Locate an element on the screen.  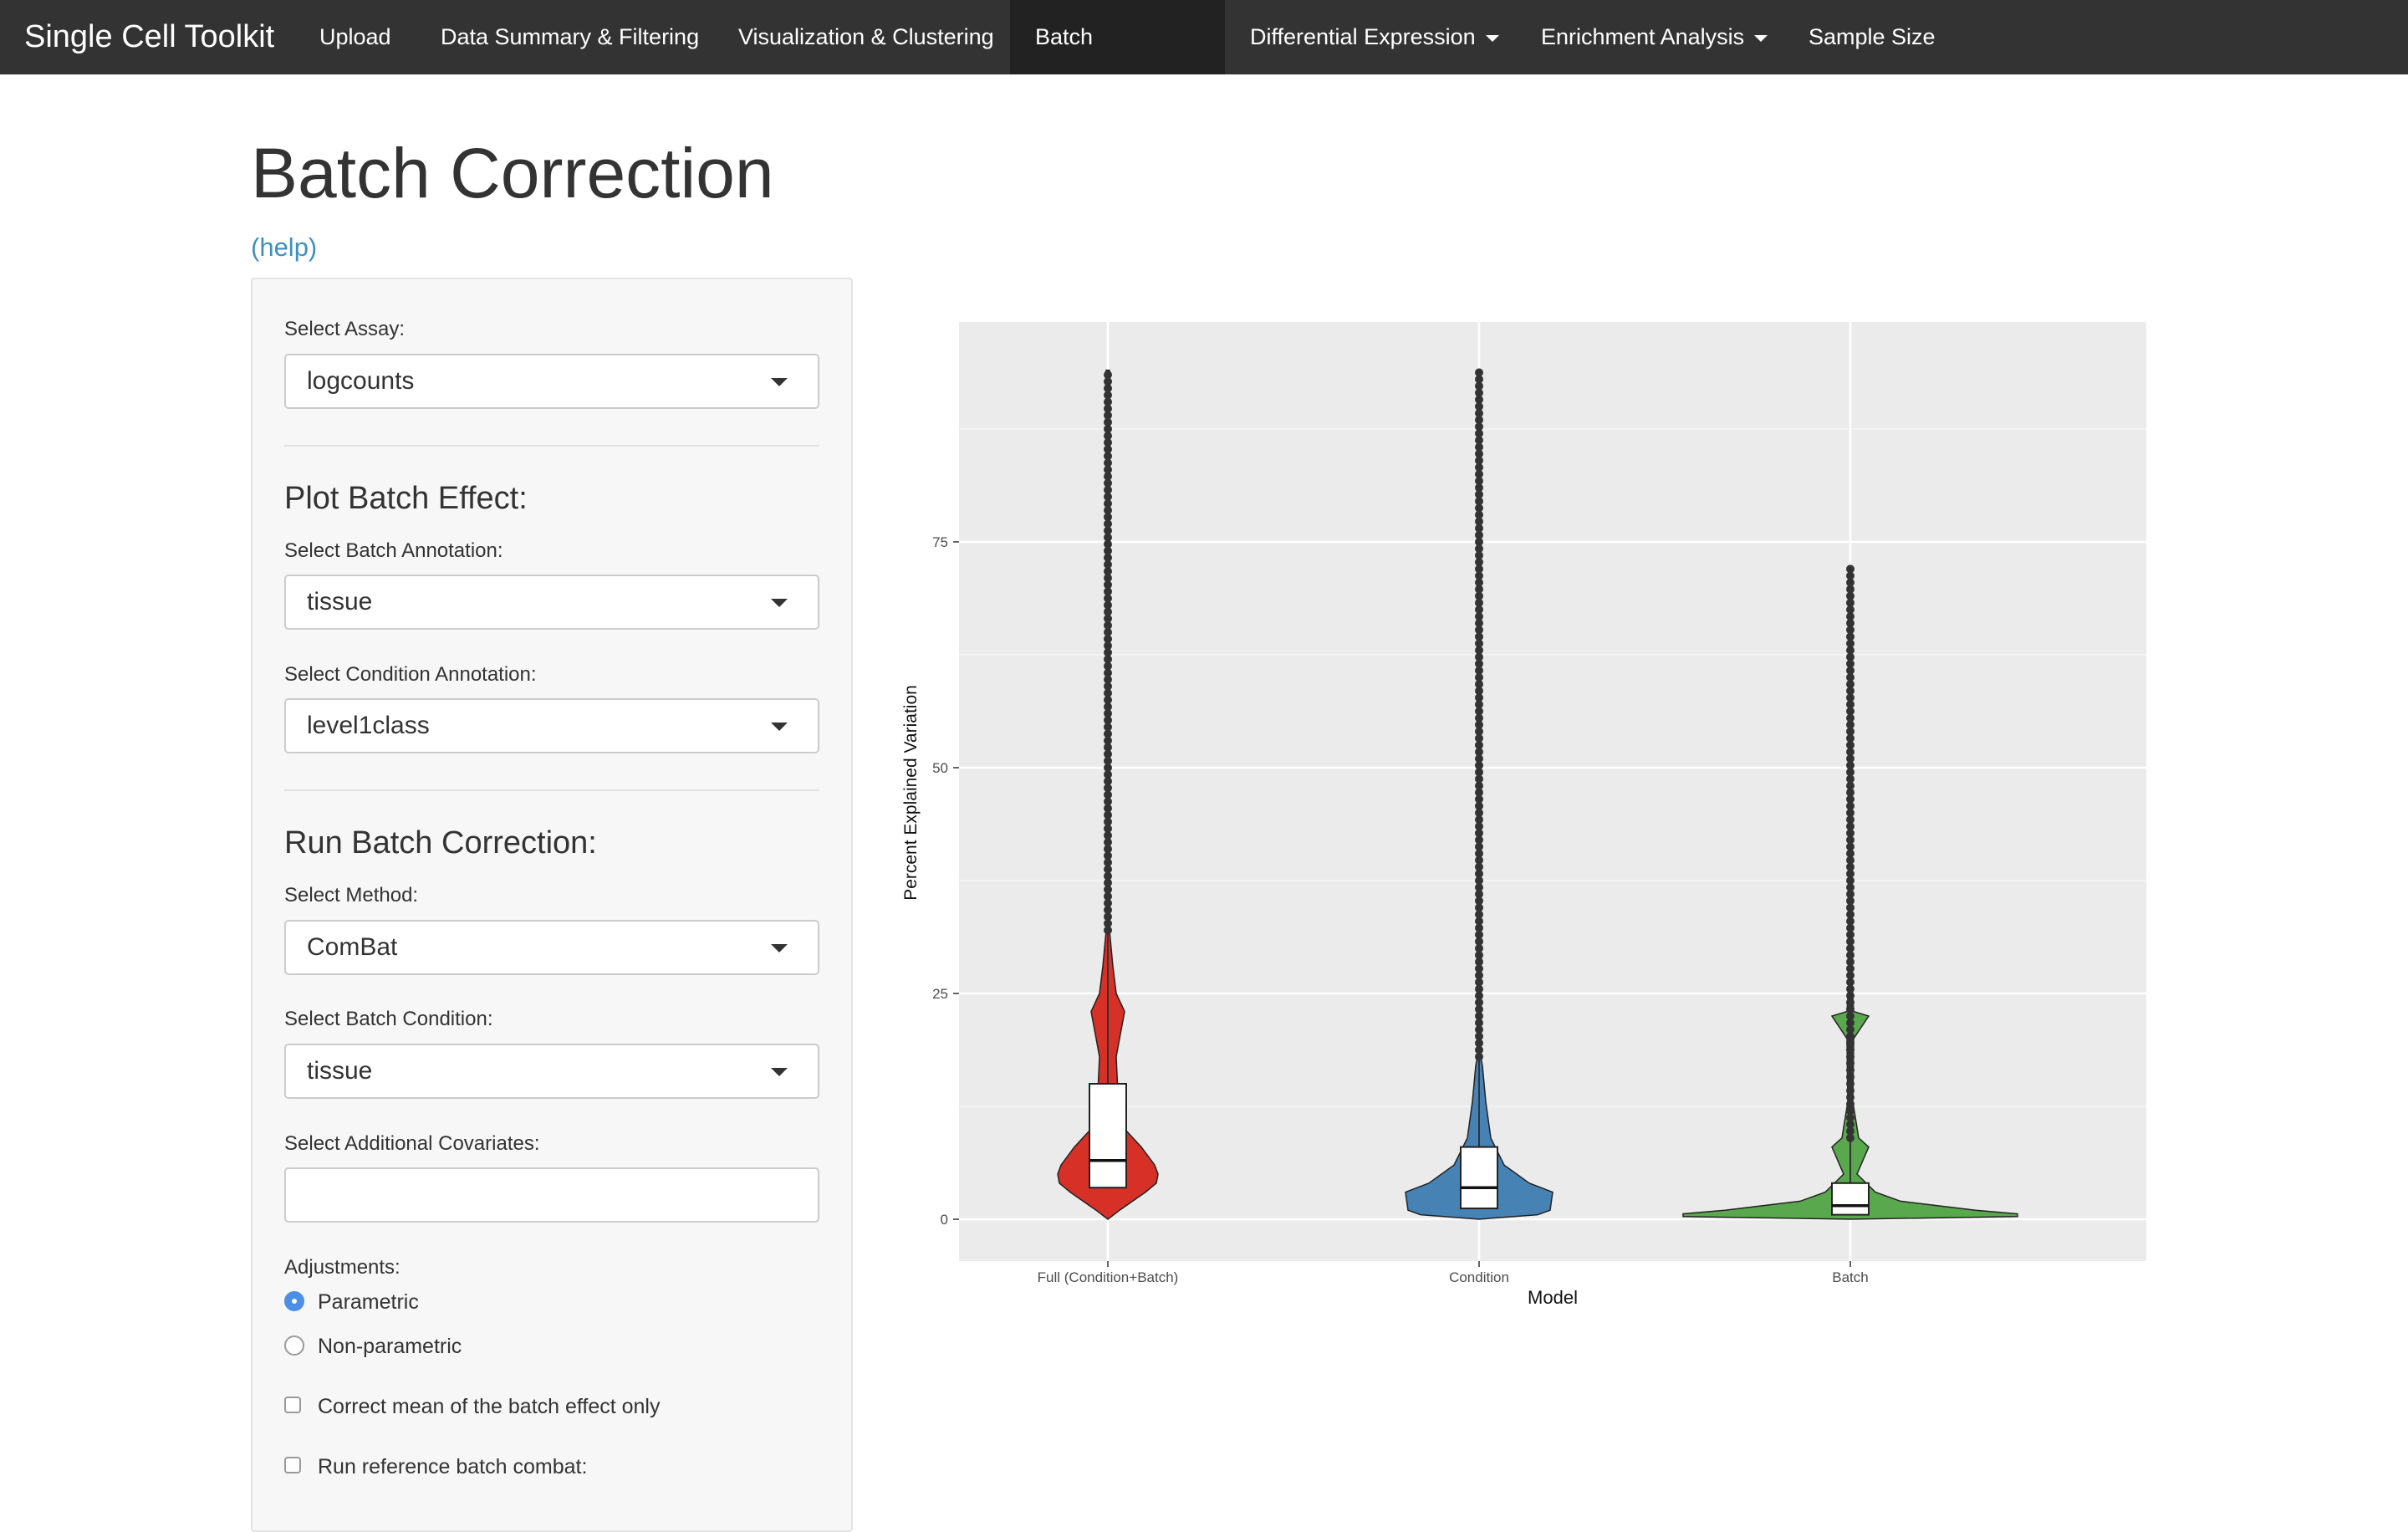
batch-condition-label: Select Batch Condition: is located at coordinates (389, 1019).